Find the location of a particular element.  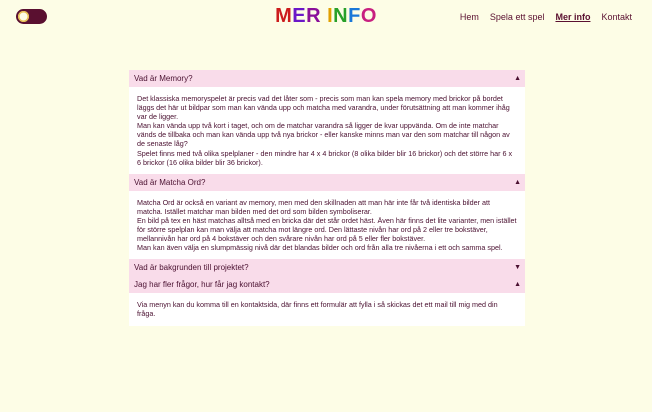

faq-question-label: Vad är Memory? is located at coordinates (163, 78).